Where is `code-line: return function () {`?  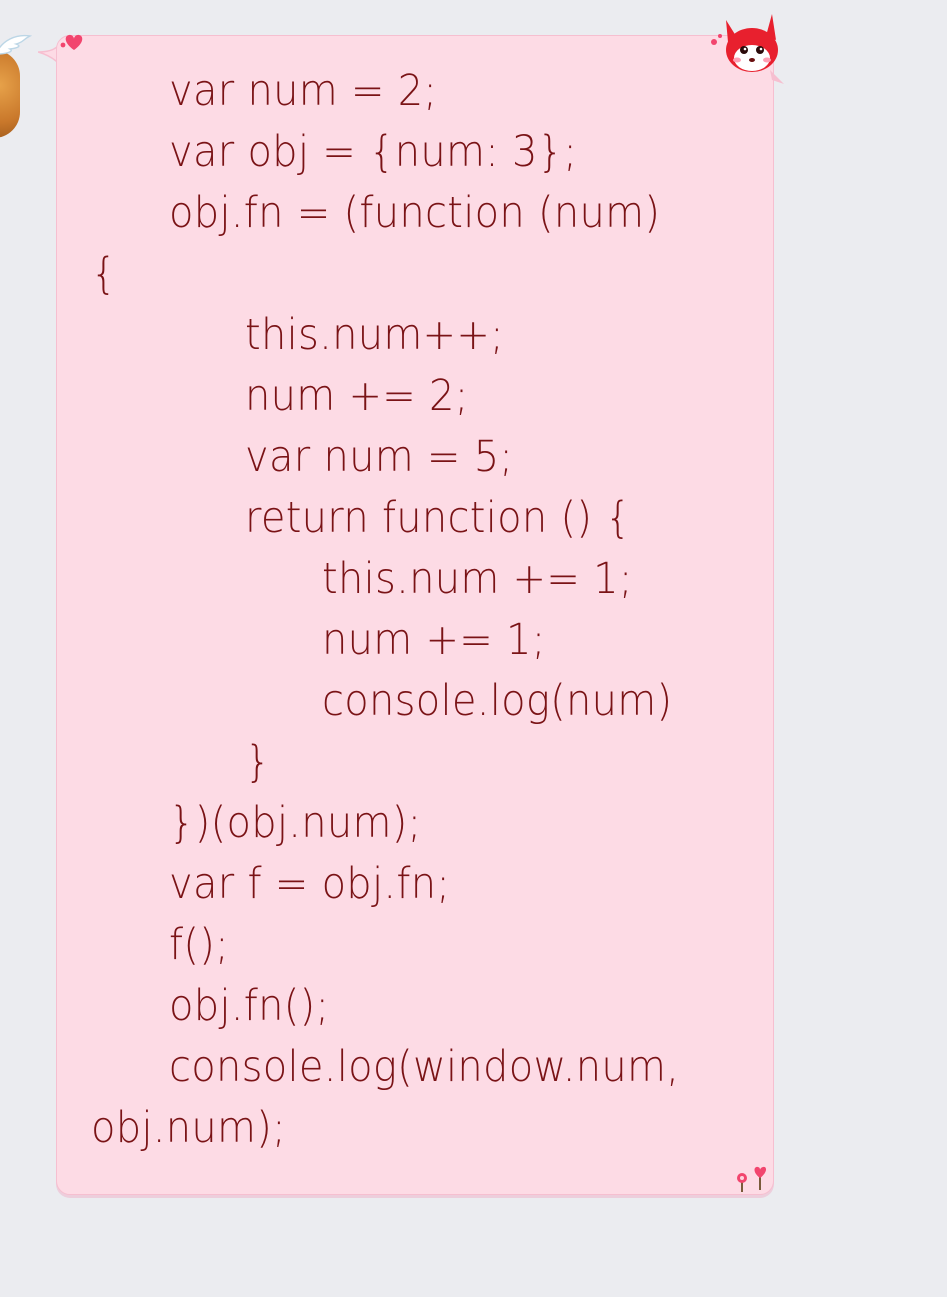 code-line: return function () { is located at coordinates (438, 518).